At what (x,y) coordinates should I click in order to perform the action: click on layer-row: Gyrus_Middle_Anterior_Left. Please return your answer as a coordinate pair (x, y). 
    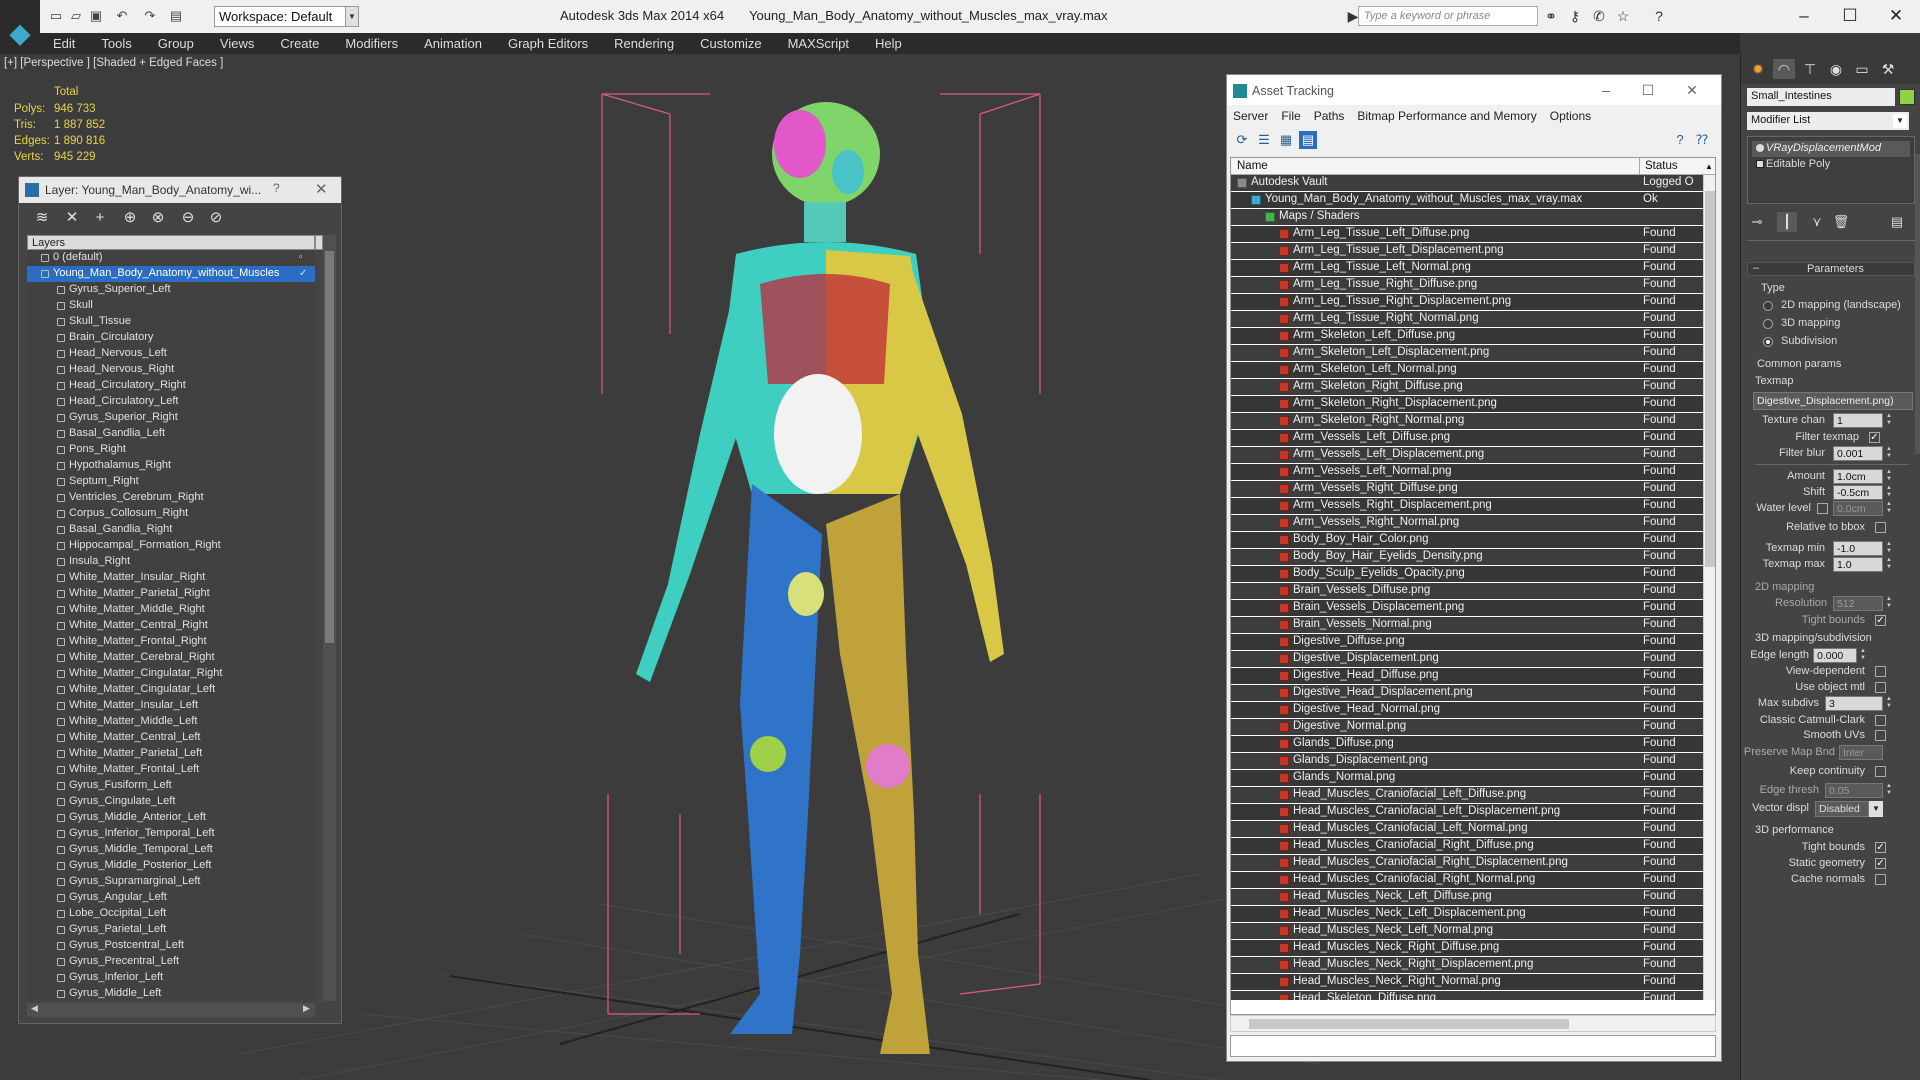
    Looking at the image, I should click on (171, 818).